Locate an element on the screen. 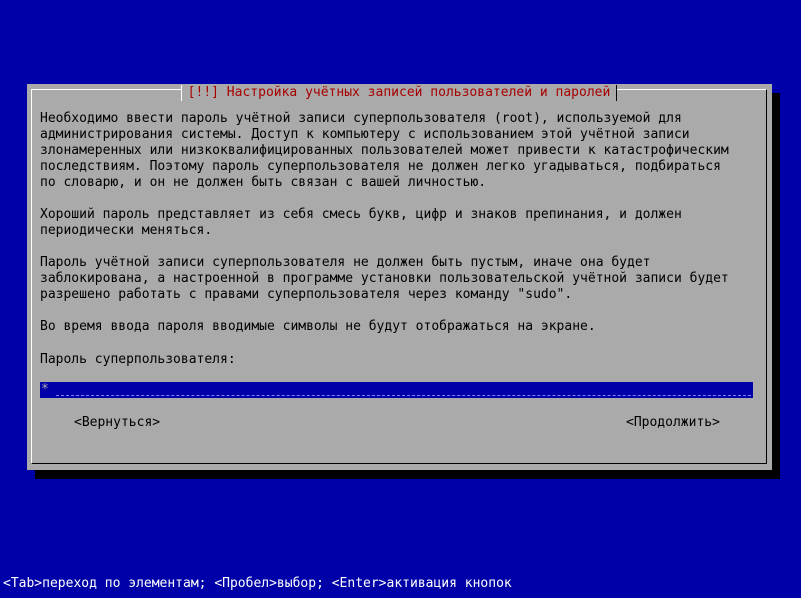  back-button: <Вернуться> is located at coordinates (117, 423).